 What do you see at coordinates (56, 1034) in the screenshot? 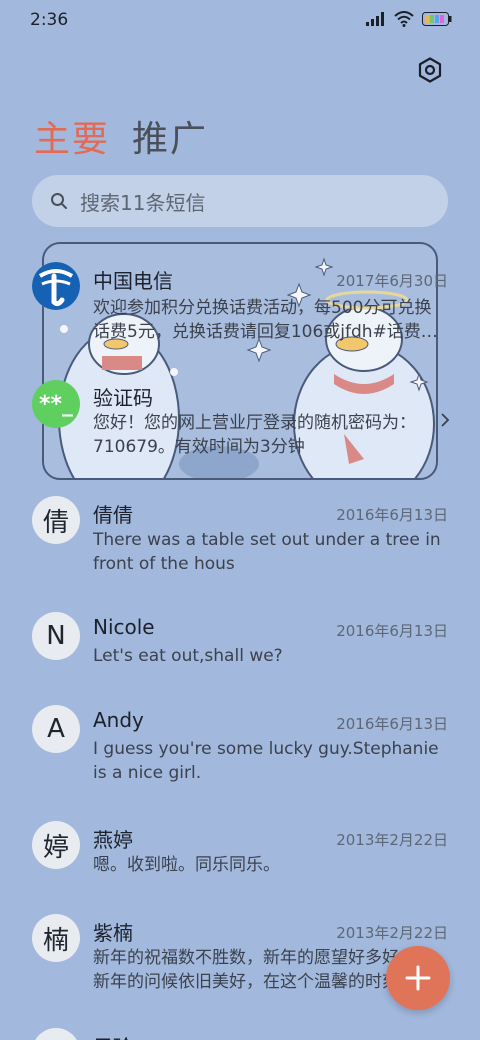
I see `contact-avatar` at bounding box center [56, 1034].